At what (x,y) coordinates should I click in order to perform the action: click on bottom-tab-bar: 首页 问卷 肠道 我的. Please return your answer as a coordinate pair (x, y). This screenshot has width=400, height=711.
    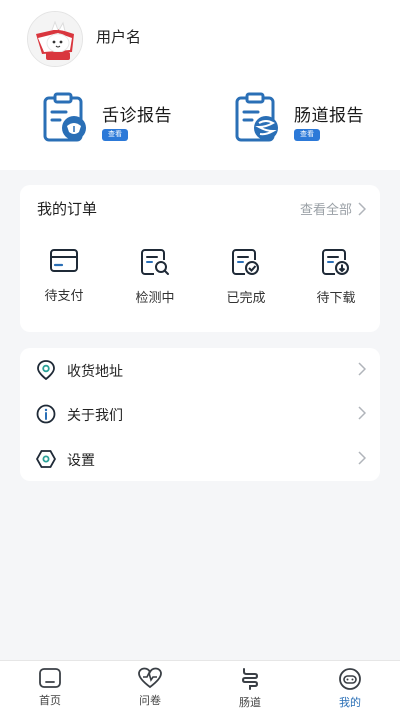
    Looking at the image, I should click on (200, 685).